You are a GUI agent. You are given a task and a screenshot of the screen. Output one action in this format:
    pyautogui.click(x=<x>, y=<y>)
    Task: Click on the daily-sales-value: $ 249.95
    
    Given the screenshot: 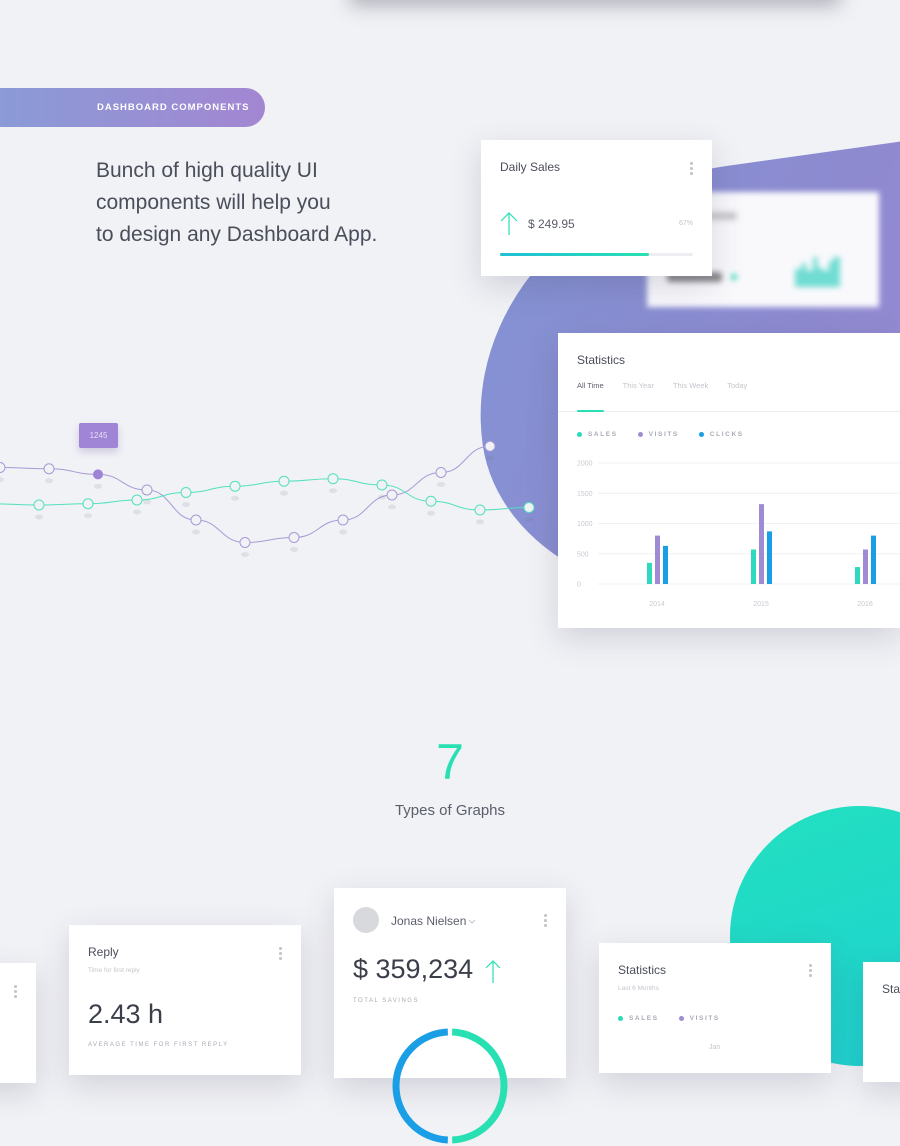 What is the action you would take?
    pyautogui.click(x=551, y=224)
    